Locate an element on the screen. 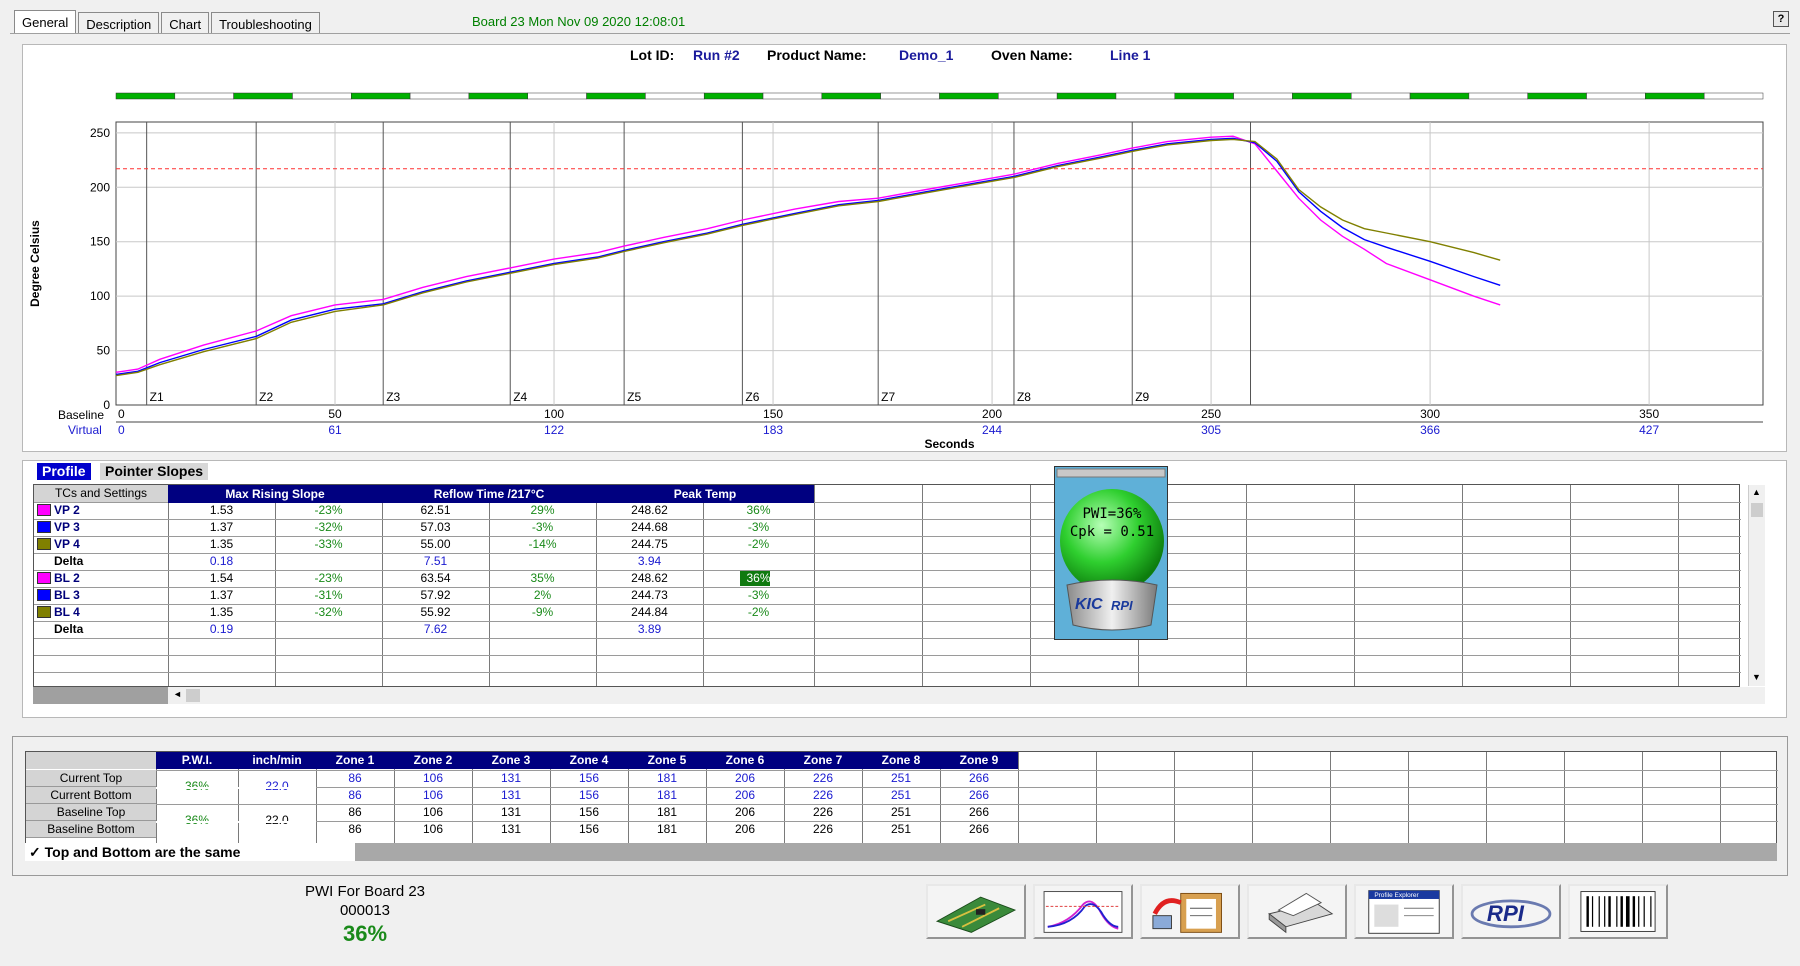 The image size is (1800, 966). y-axis-title: Degree Celsius is located at coordinates (35, 263).